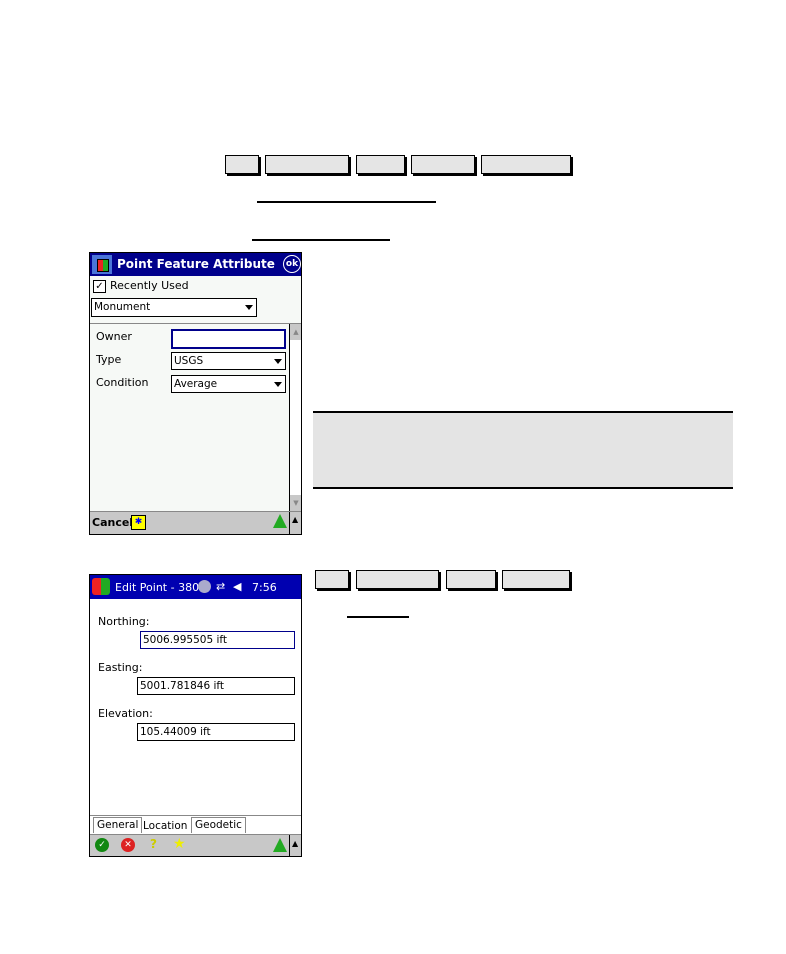 This screenshot has height=954, width=786. Describe the element at coordinates (112, 522) in the screenshot. I see `cancel-button: Cancel` at that location.